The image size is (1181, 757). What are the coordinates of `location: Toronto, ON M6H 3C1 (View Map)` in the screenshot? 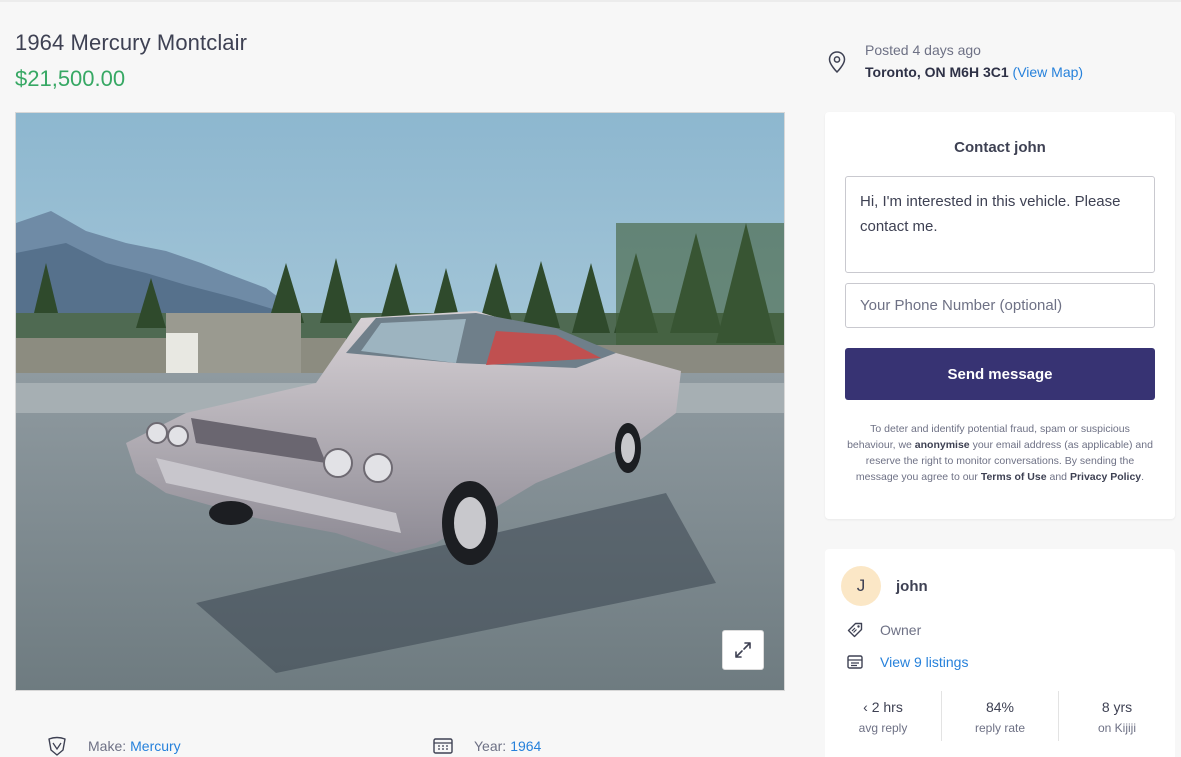 It's located at (974, 72).